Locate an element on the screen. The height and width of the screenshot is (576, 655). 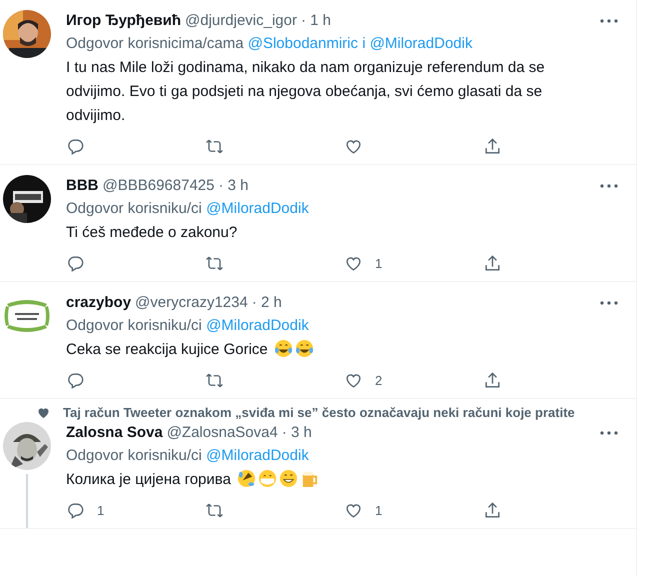
display-name: crazyboy is located at coordinates (99, 302).